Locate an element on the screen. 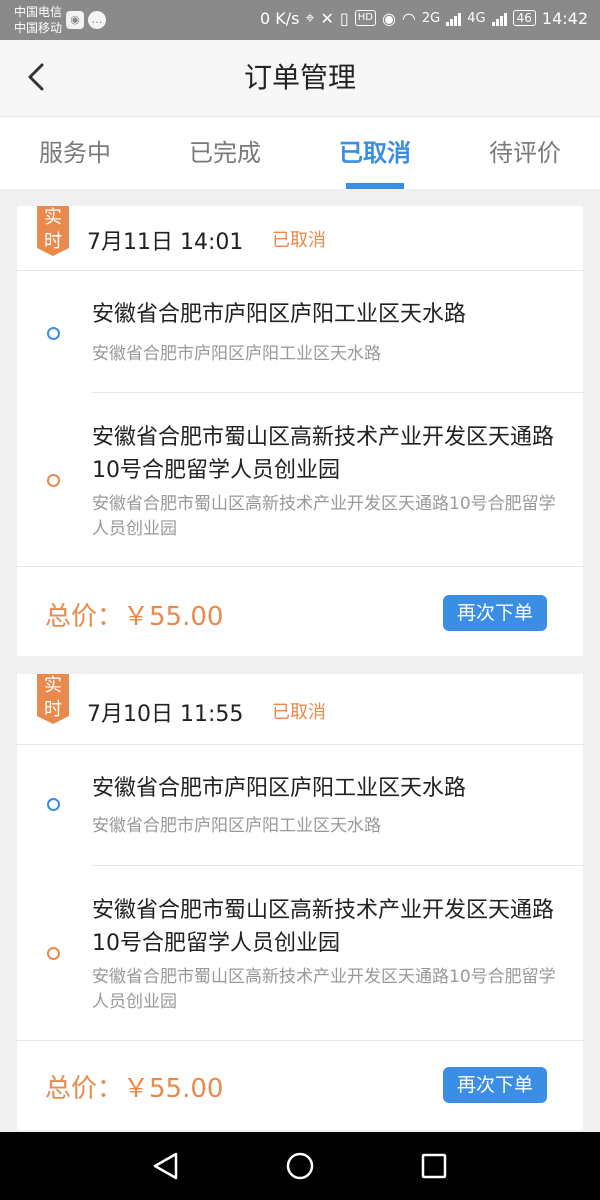 The image size is (600, 1200). system-nav-bar is located at coordinates (300, 1166).